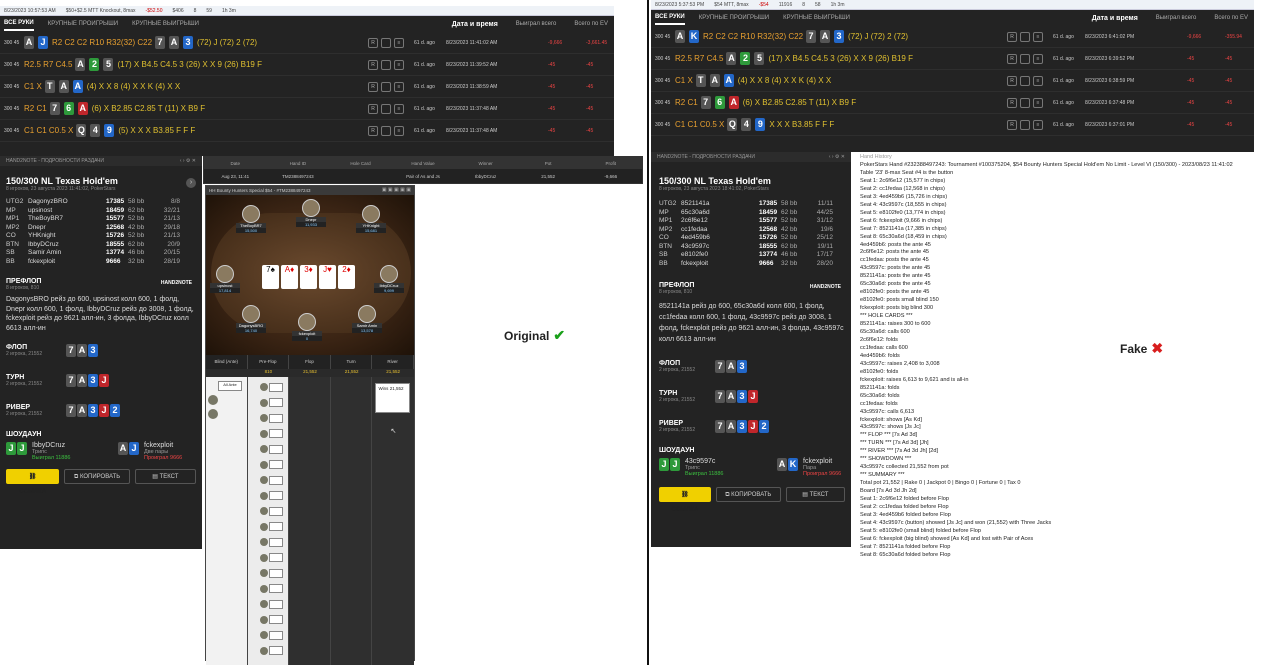 This screenshot has height=665, width=1281. What do you see at coordinates (307, 327) in the screenshot?
I see `seat: fckexploit 0` at bounding box center [307, 327].